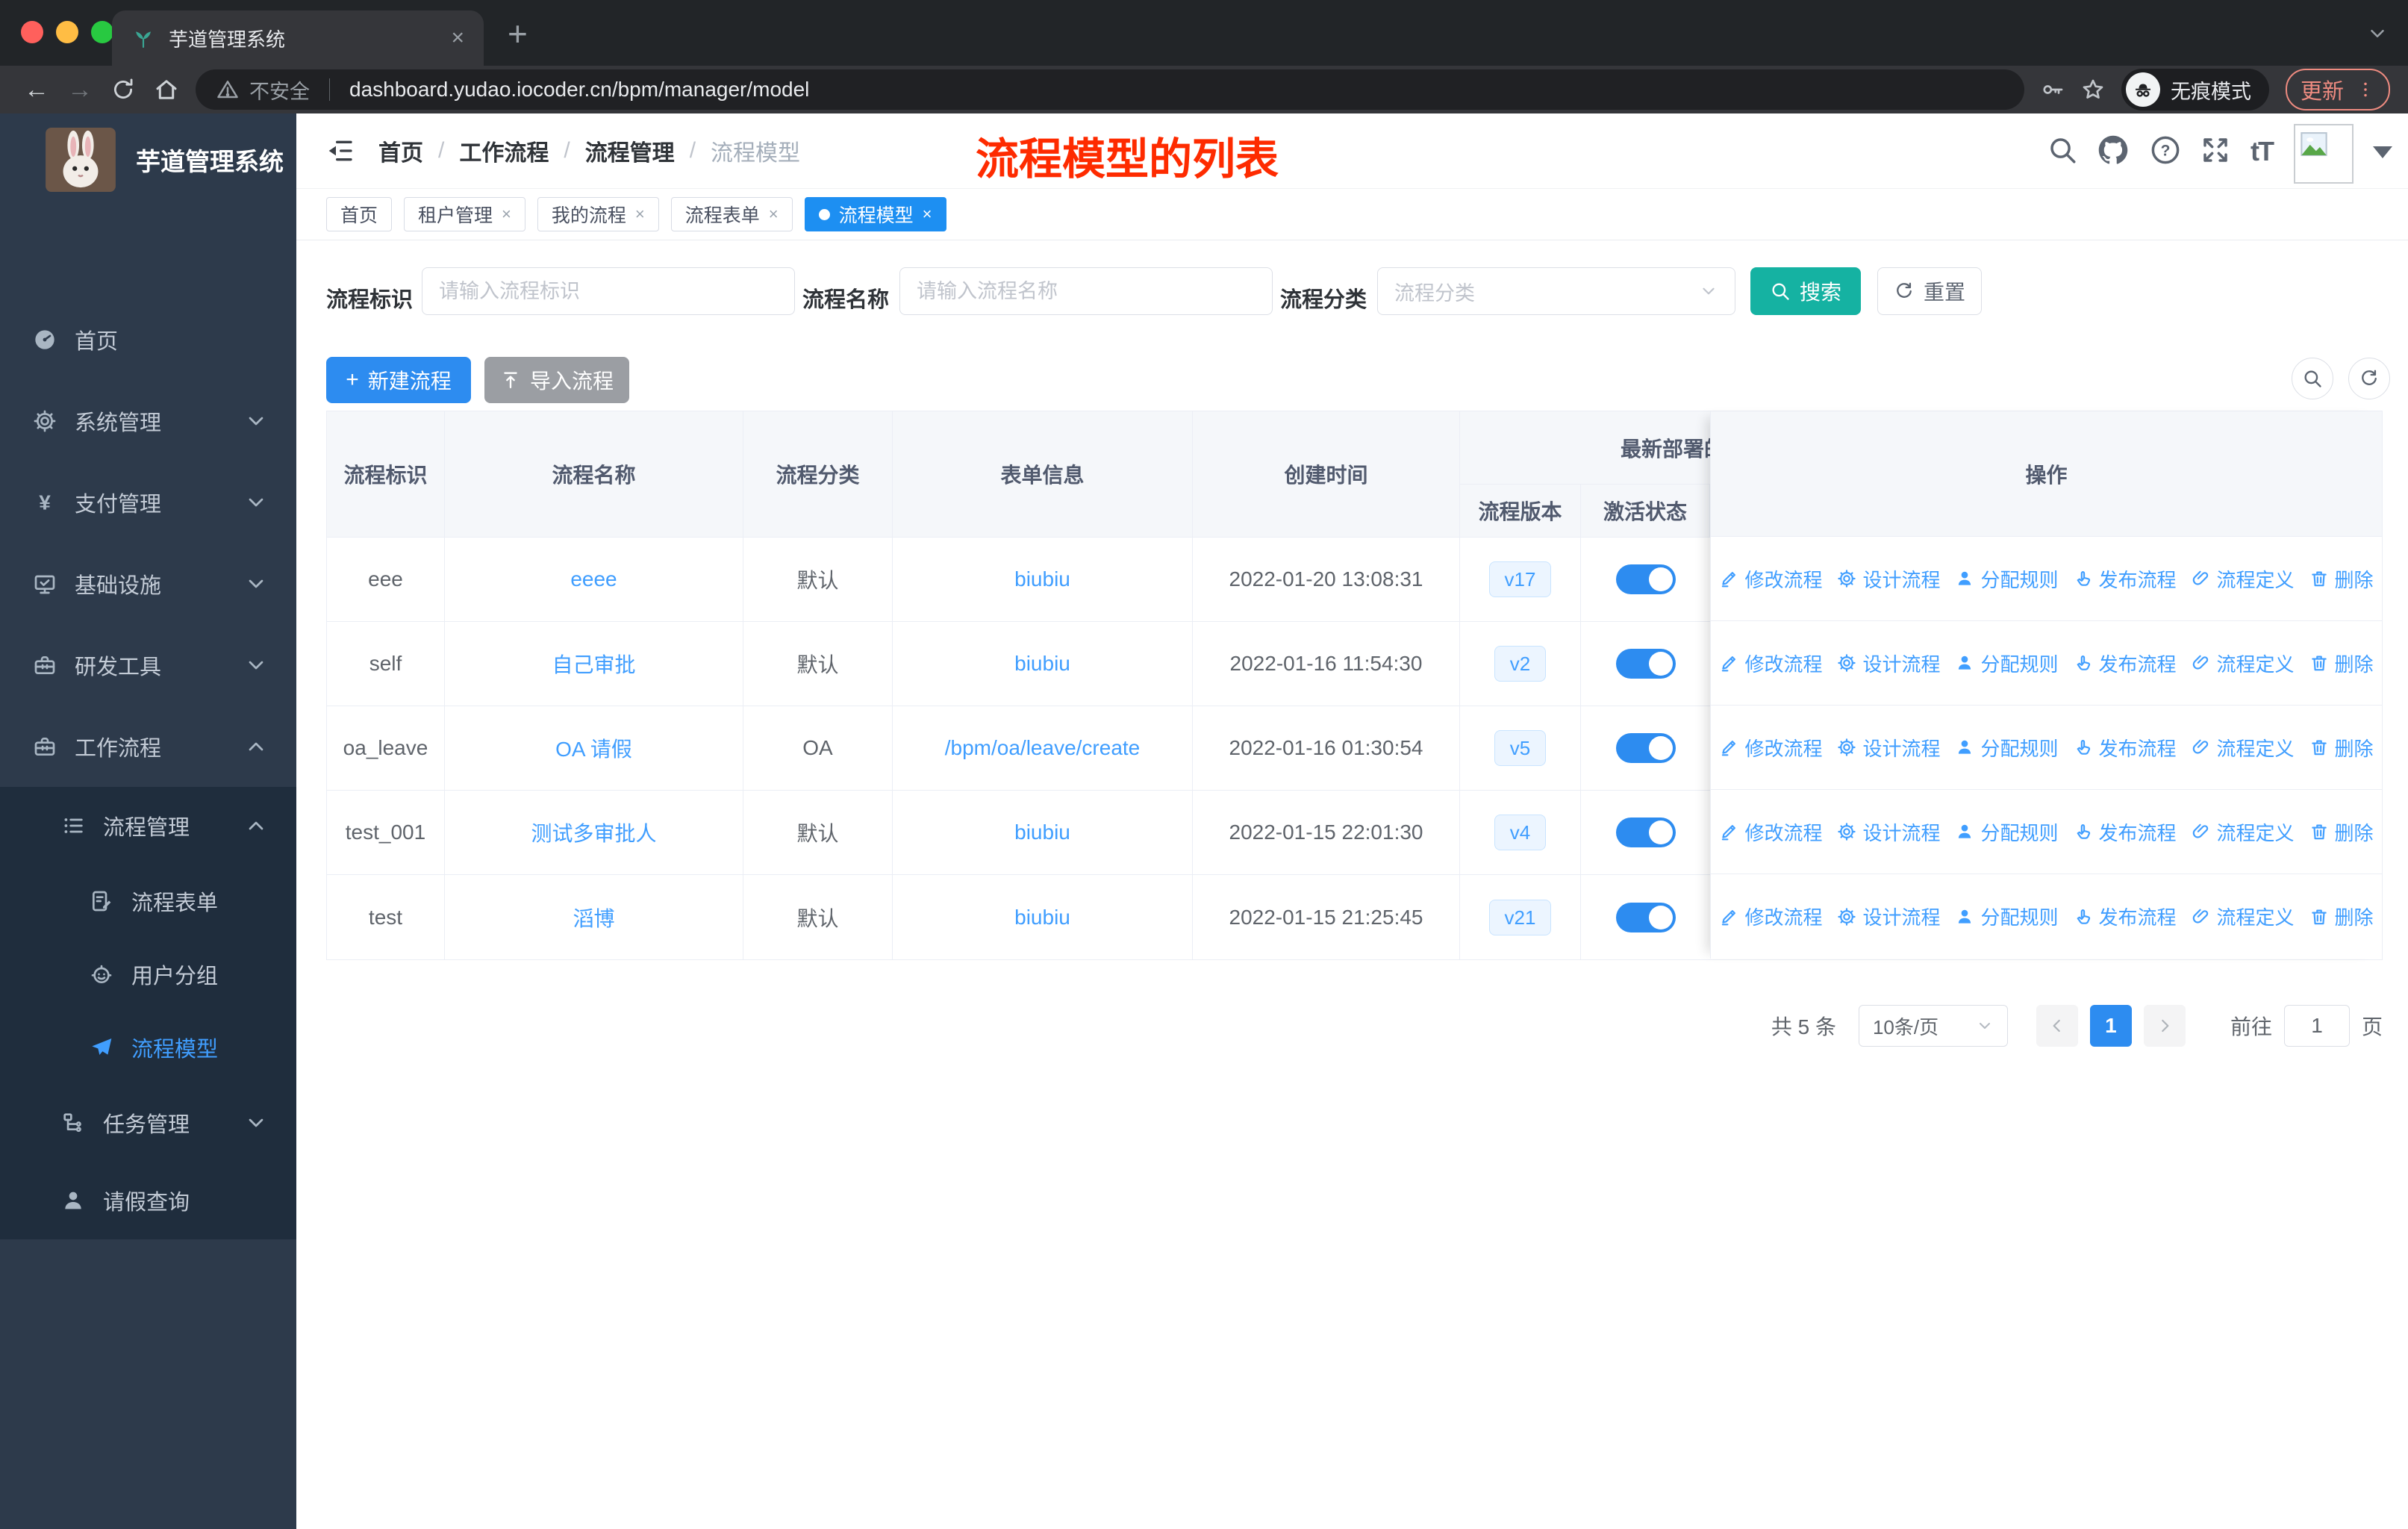 The height and width of the screenshot is (1529, 2408). I want to click on key-icon, so click(2053, 90).